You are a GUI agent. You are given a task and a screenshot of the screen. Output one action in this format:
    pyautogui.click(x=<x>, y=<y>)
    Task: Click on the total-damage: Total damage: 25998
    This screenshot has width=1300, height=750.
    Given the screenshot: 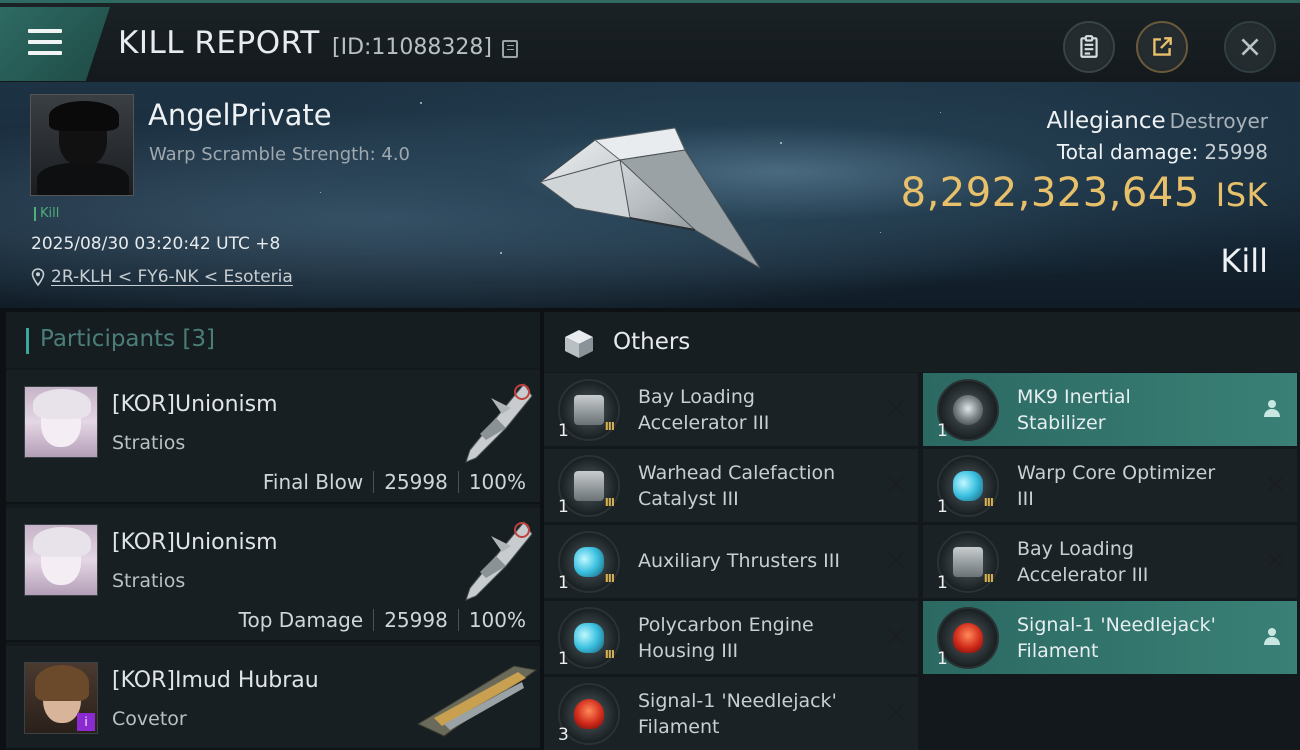 What is the action you would take?
    pyautogui.click(x=1162, y=152)
    